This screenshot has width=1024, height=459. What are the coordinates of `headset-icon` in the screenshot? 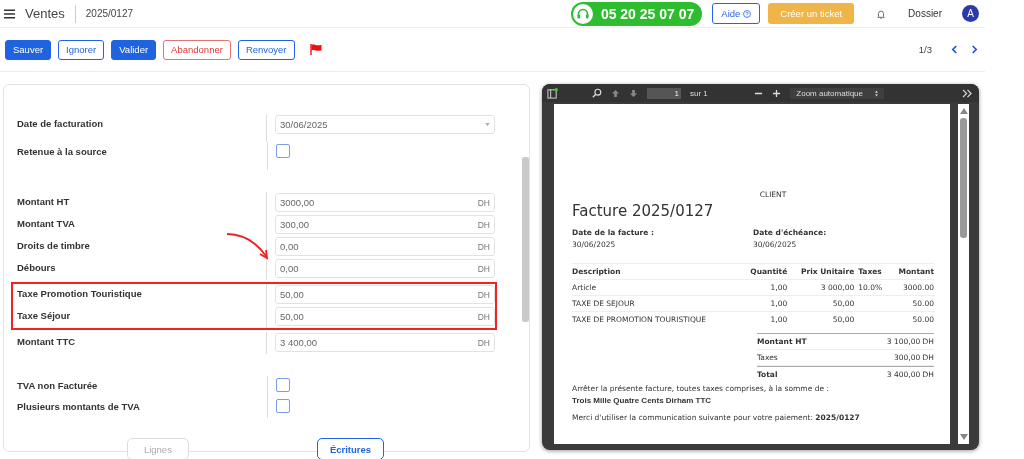 It's located at (582, 13).